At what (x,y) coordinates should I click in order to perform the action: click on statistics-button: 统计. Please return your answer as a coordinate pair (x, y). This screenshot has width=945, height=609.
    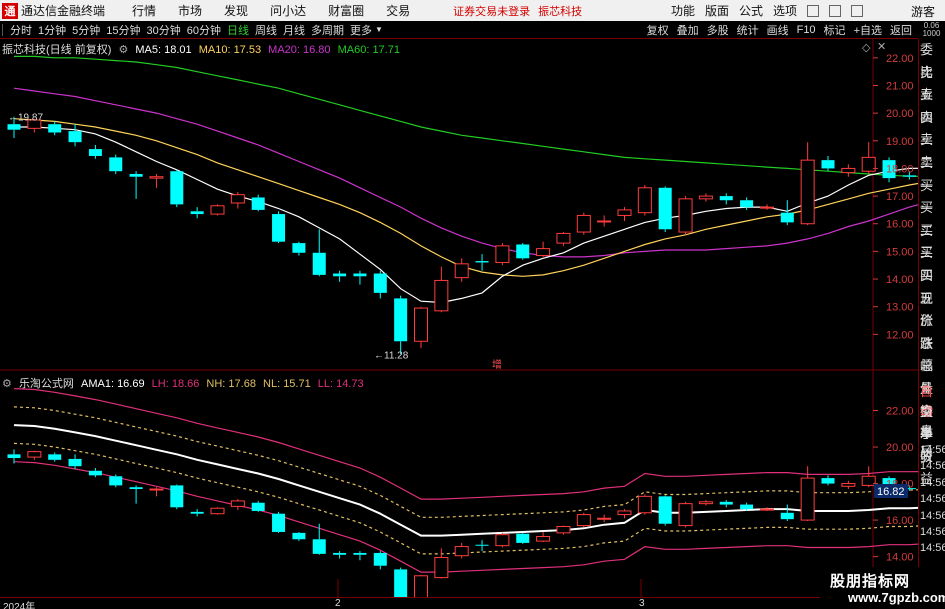
    Looking at the image, I should click on (748, 30).